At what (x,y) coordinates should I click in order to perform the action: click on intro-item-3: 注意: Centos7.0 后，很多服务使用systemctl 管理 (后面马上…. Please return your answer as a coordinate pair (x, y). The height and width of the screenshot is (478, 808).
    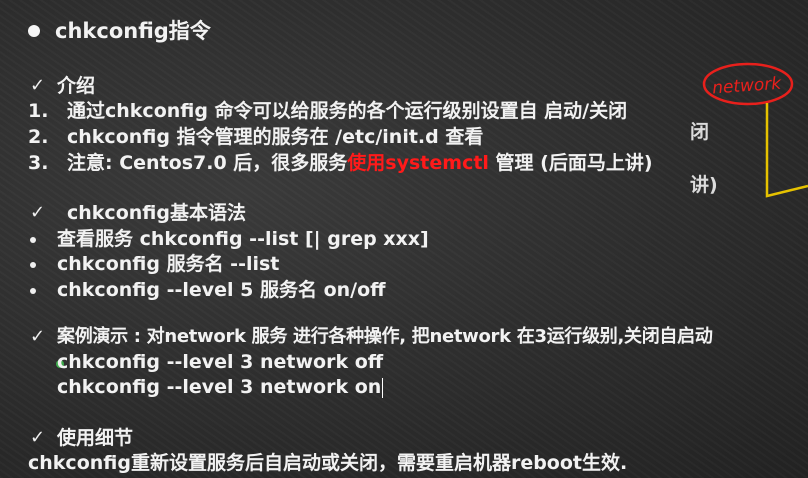
    Looking at the image, I should click on (360, 163).